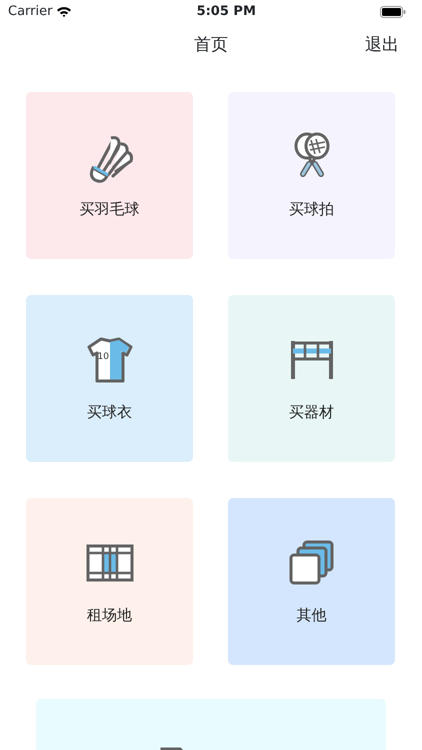  I want to click on category-tile: 租场地, so click(109, 581).